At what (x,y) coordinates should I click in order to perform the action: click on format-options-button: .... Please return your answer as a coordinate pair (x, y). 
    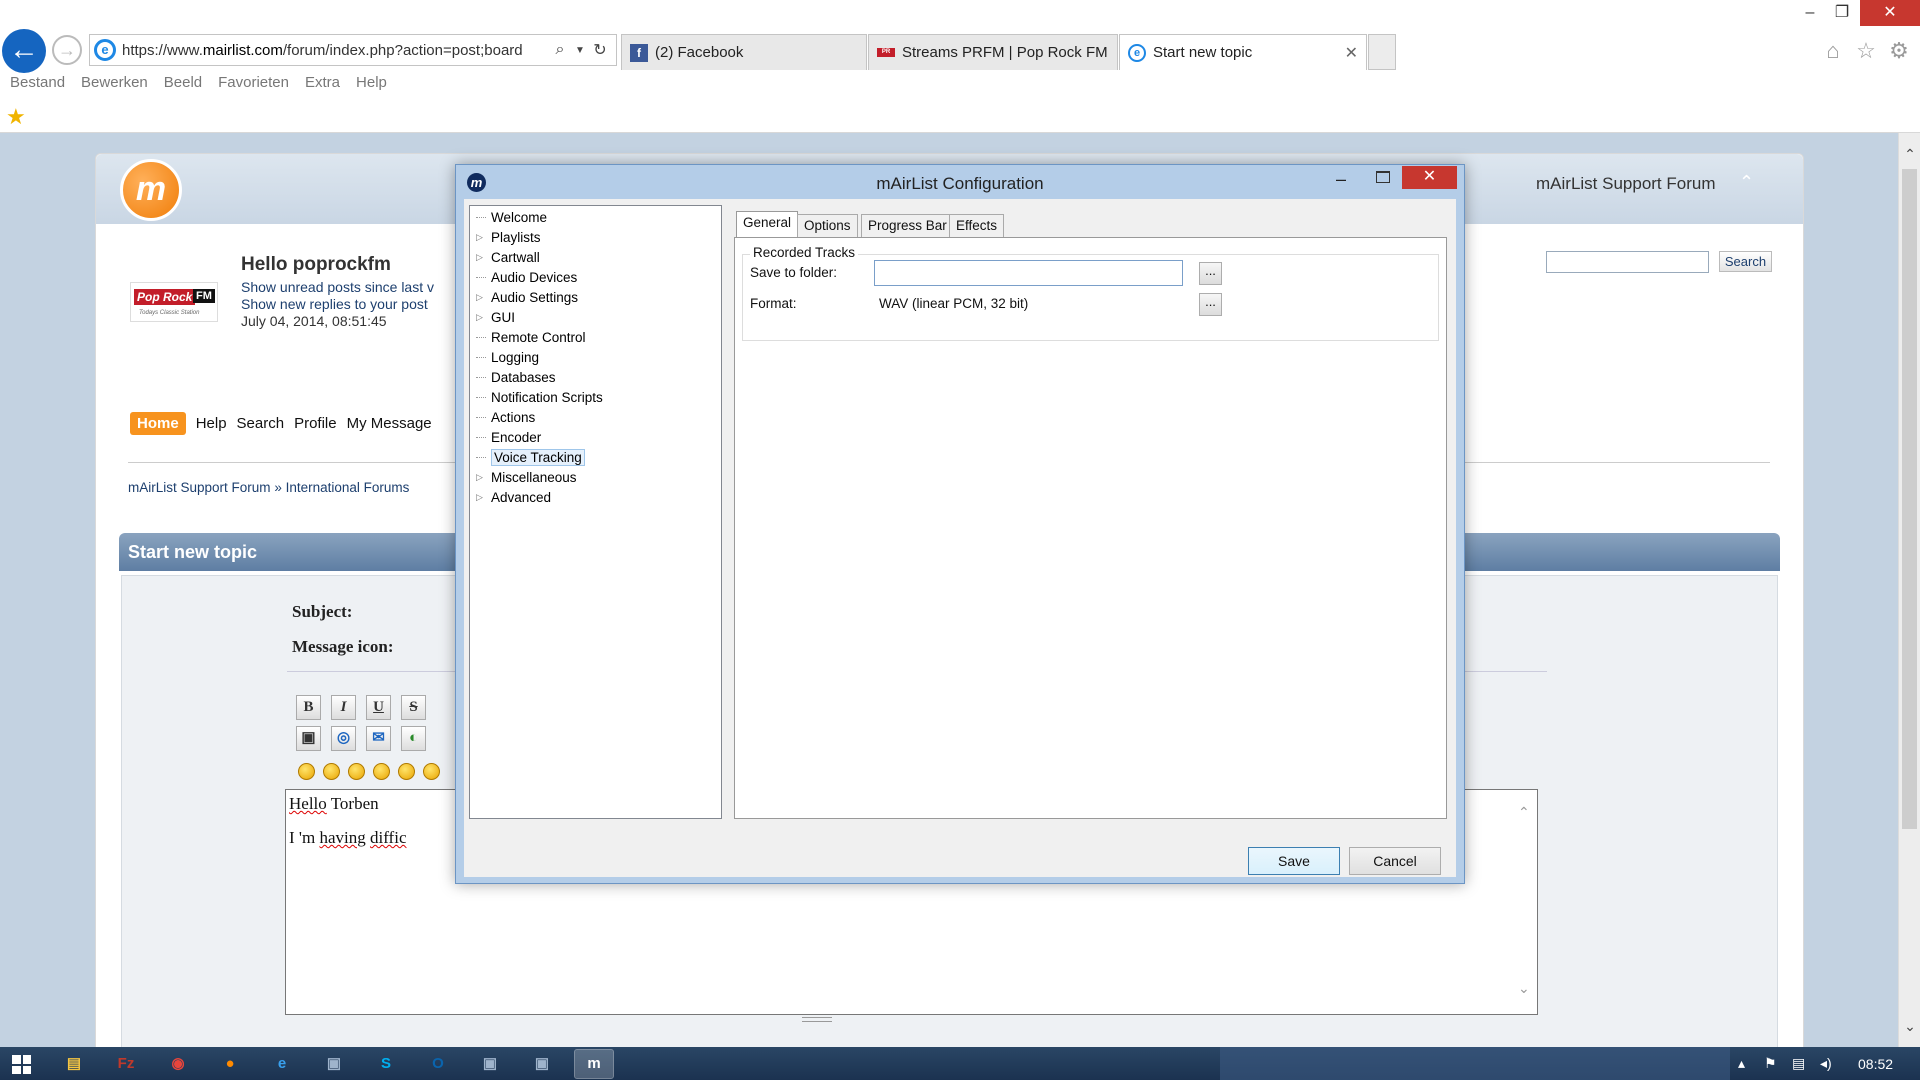
    Looking at the image, I should click on (1210, 304).